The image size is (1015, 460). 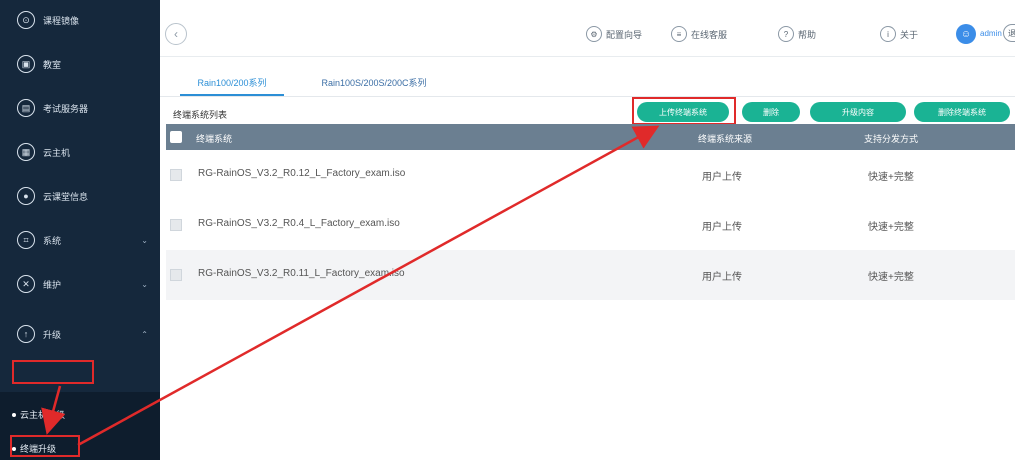 What do you see at coordinates (53, 410) in the screenshot?
I see `arrow-to-terminal-upgrade` at bounding box center [53, 410].